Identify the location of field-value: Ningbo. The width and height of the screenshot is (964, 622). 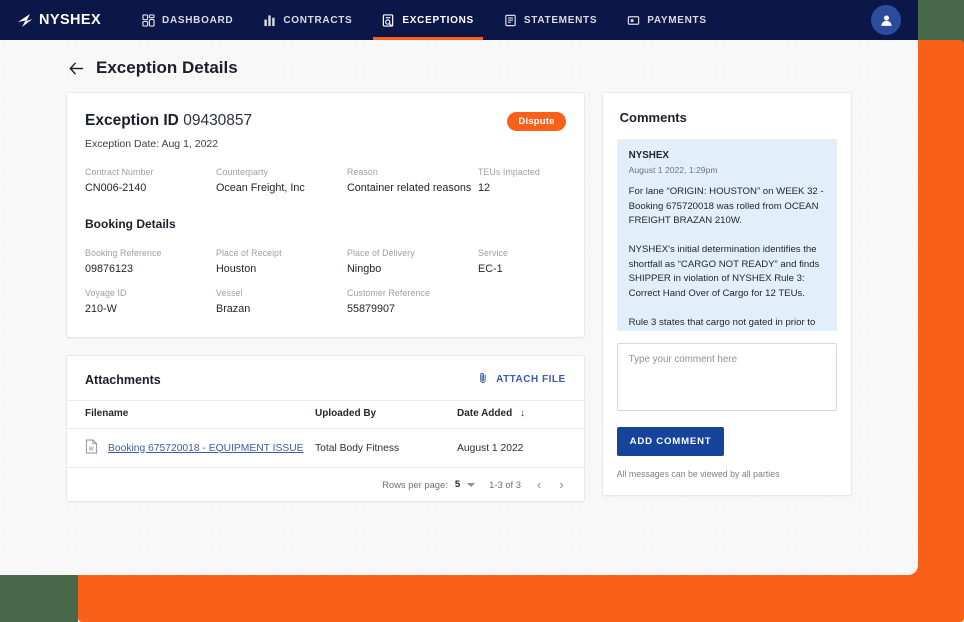
(364, 269).